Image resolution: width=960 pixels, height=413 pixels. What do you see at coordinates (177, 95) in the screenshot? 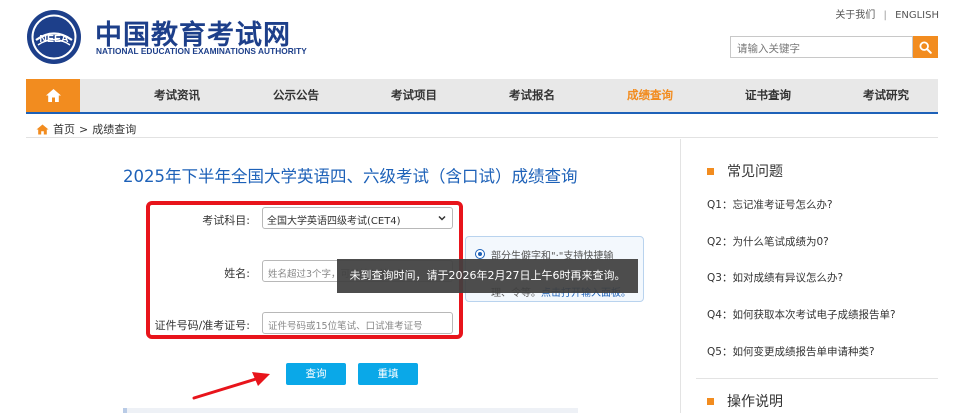
I see `nav-item-exam-news: 考试资讯` at bounding box center [177, 95].